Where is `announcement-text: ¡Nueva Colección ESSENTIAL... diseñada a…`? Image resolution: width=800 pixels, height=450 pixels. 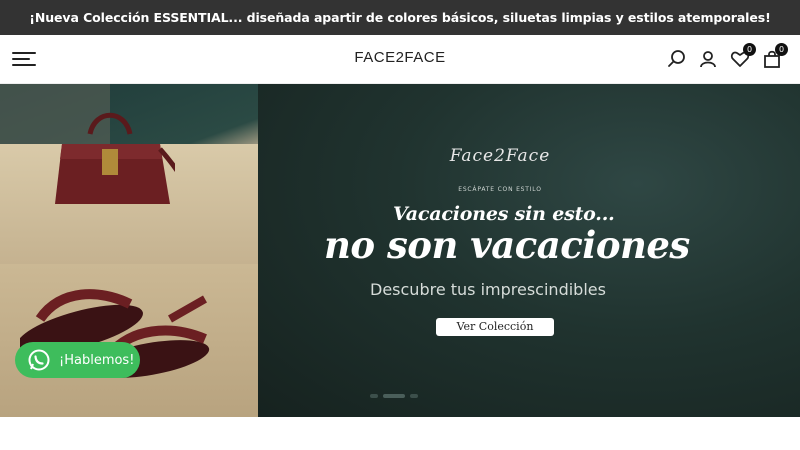 announcement-text: ¡Nueva Colección ESSENTIAL... diseñada a… is located at coordinates (400, 17).